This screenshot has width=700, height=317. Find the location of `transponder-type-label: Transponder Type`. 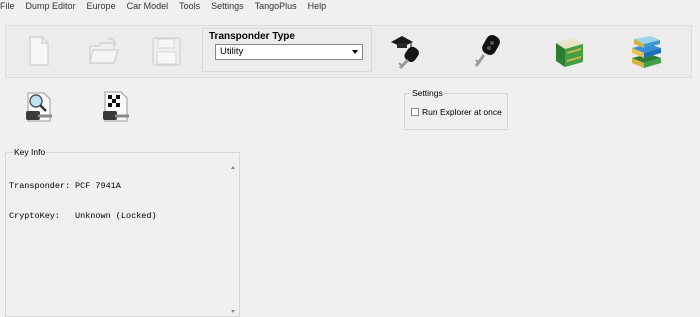

transponder-type-label: Transponder Type is located at coordinates (252, 36).